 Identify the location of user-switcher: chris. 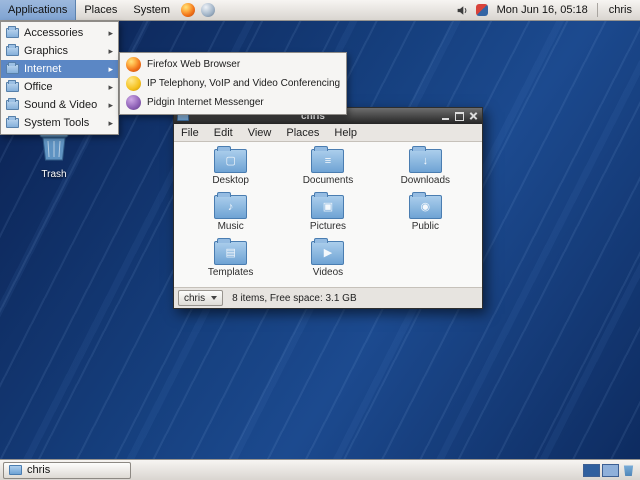
(620, 10).